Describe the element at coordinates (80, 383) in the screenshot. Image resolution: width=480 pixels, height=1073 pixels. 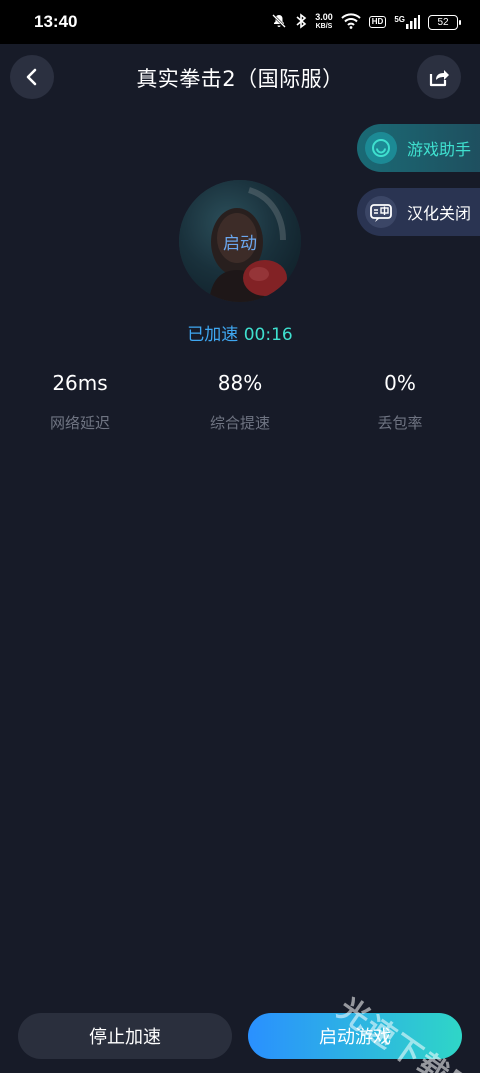
I see `stat-value: 26ms` at that location.